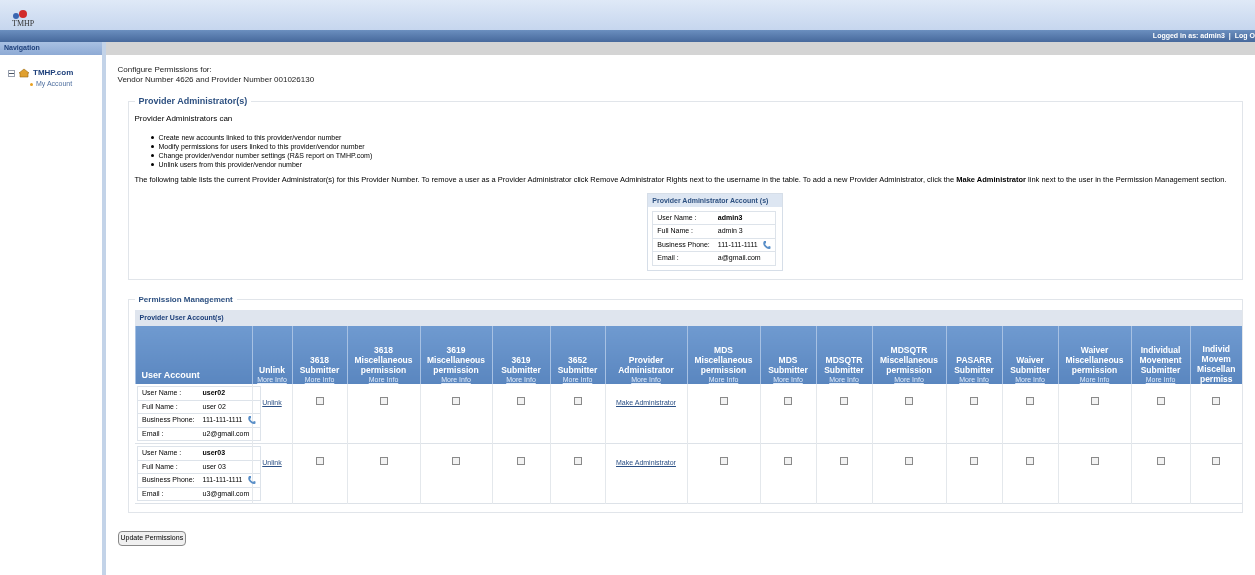  Describe the element at coordinates (23, 24) in the screenshot. I see `logo-text: TMHP` at that location.